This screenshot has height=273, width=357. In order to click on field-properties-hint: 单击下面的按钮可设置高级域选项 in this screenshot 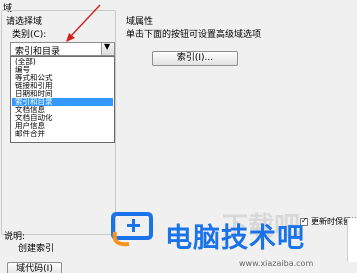, I will do `click(194, 35)`.